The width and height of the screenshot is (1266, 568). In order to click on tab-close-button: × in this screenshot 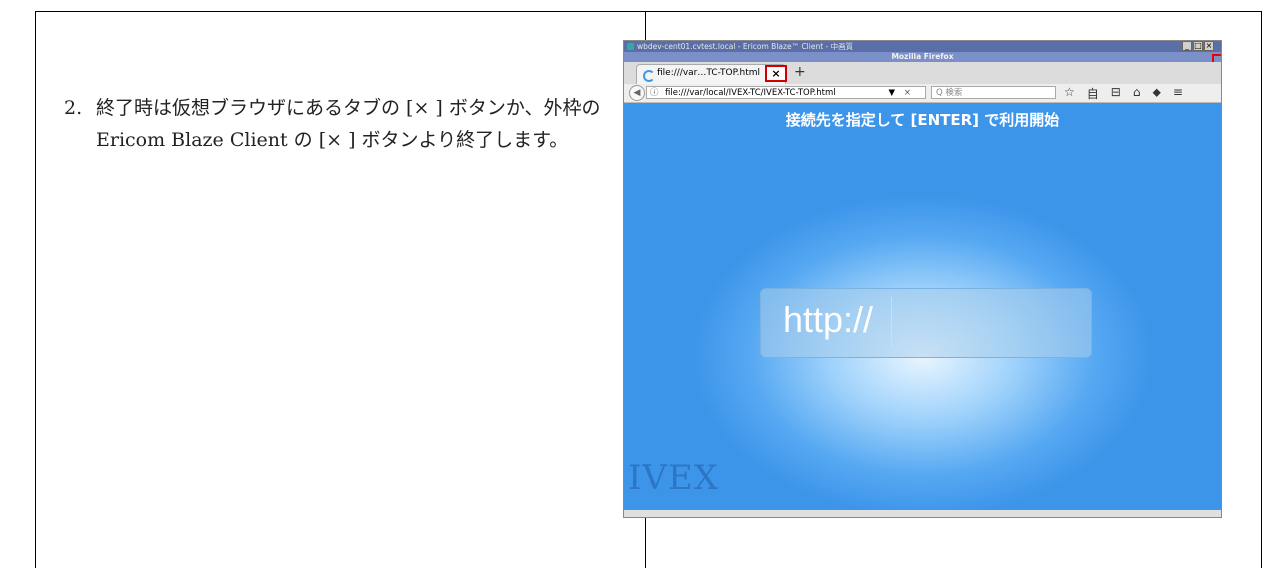, I will do `click(776, 73)`.